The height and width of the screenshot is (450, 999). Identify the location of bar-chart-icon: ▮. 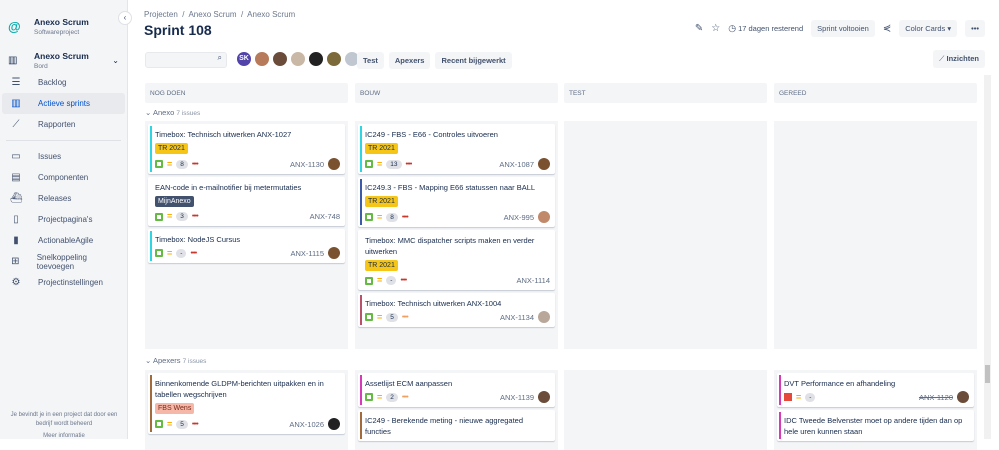
(16, 240).